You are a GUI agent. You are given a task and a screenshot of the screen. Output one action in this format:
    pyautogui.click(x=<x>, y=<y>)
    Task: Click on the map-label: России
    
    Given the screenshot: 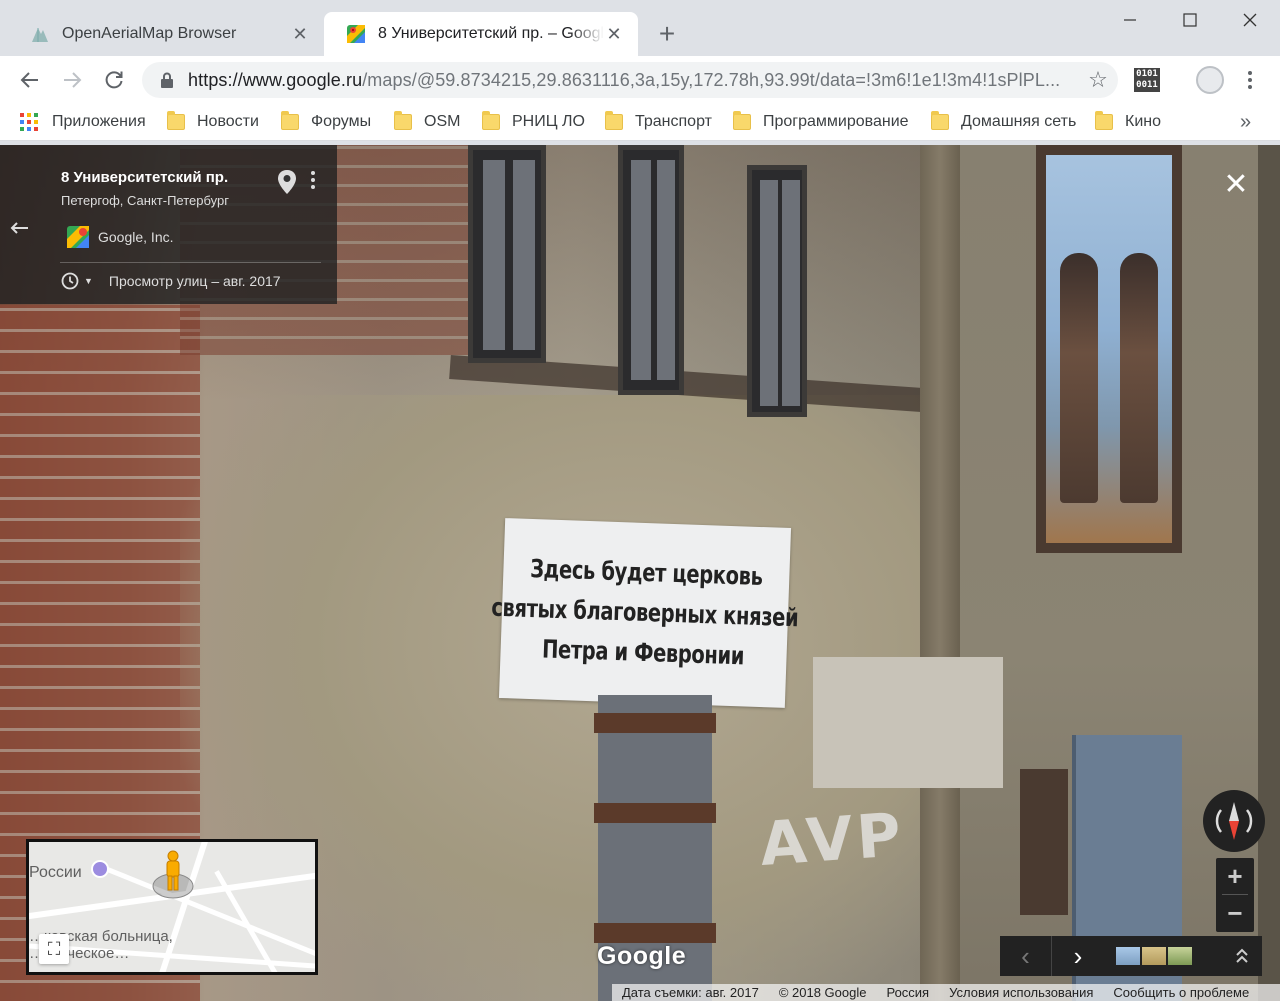 What is the action you would take?
    pyautogui.click(x=55, y=872)
    